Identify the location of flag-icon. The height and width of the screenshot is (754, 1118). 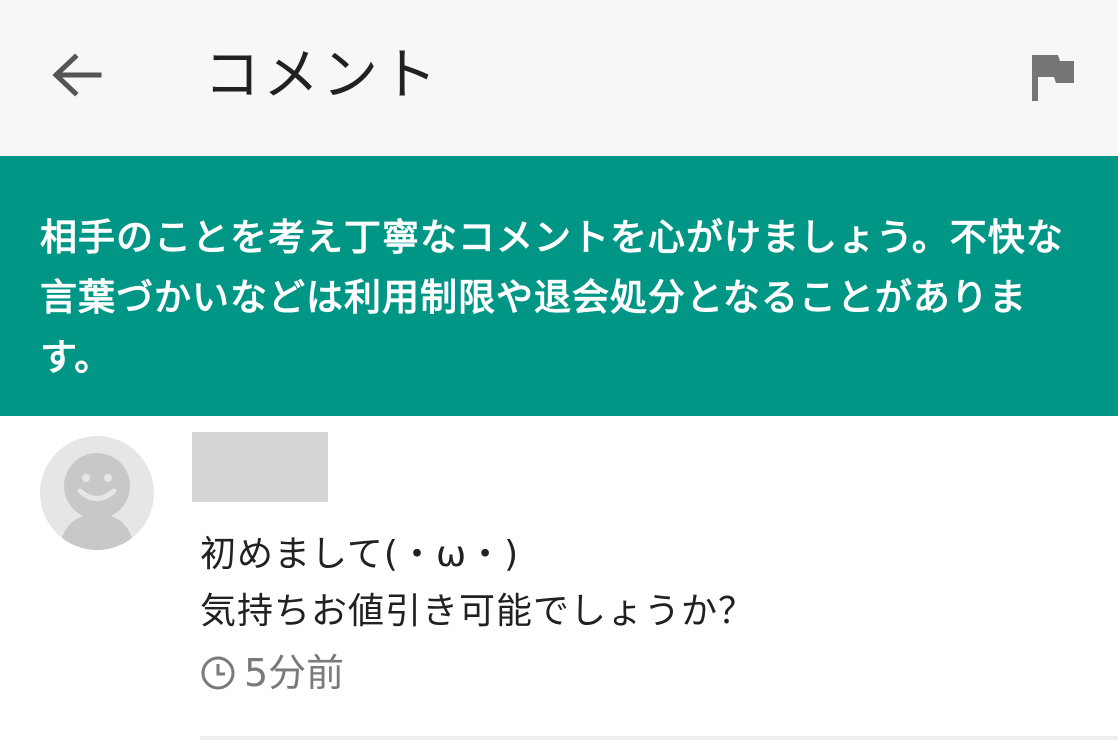
(1053, 78).